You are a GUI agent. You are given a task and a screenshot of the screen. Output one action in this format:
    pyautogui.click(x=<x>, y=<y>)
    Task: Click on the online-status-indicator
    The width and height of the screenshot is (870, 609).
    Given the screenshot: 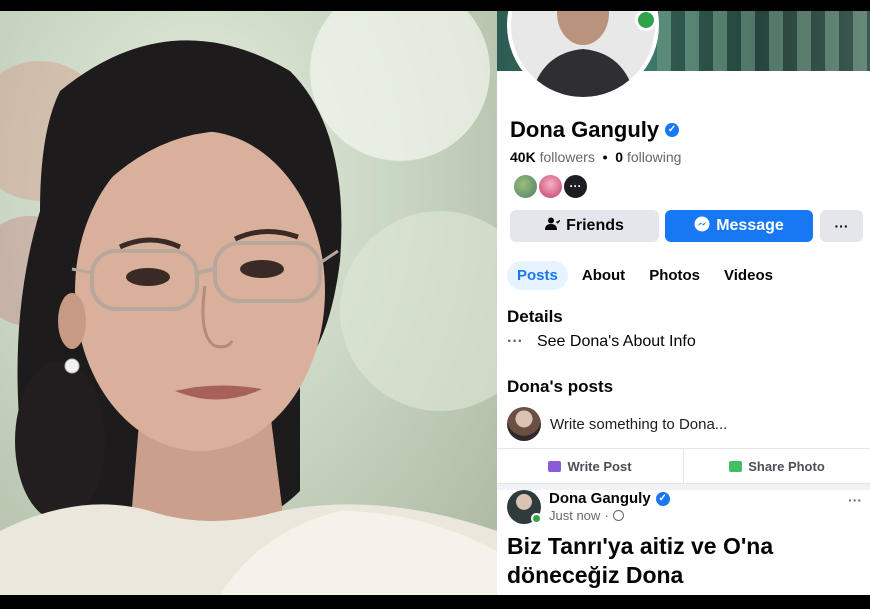 What is the action you would take?
    pyautogui.click(x=536, y=518)
    